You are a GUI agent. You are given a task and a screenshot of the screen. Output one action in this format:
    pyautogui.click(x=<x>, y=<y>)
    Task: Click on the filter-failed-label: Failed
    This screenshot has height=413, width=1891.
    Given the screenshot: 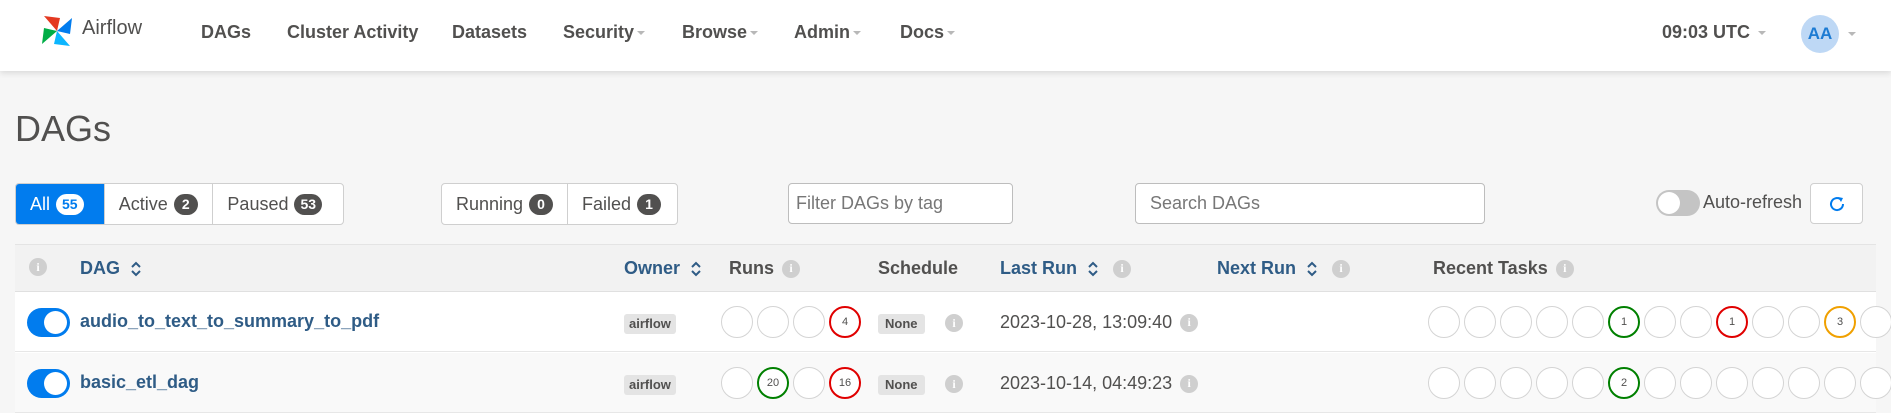 What is the action you would take?
    pyautogui.click(x=607, y=203)
    